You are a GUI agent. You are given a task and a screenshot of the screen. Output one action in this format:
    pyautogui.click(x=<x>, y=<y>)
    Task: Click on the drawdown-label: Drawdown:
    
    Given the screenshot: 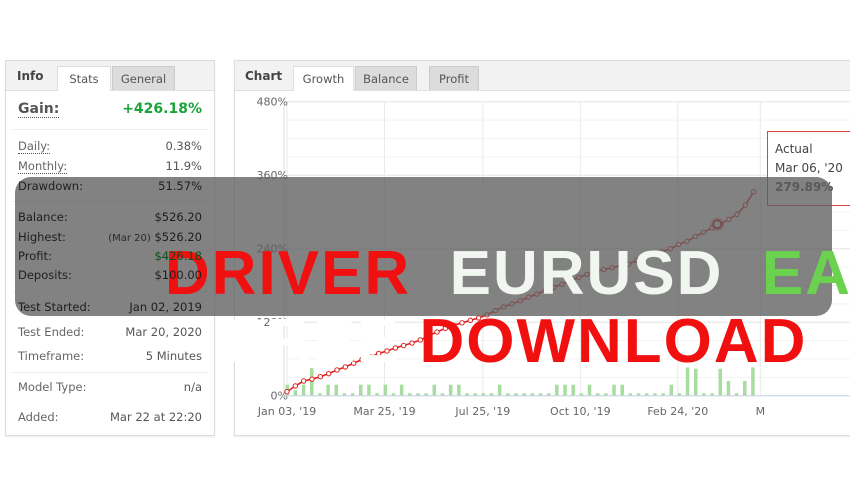 What is the action you would take?
    pyautogui.click(x=50, y=186)
    